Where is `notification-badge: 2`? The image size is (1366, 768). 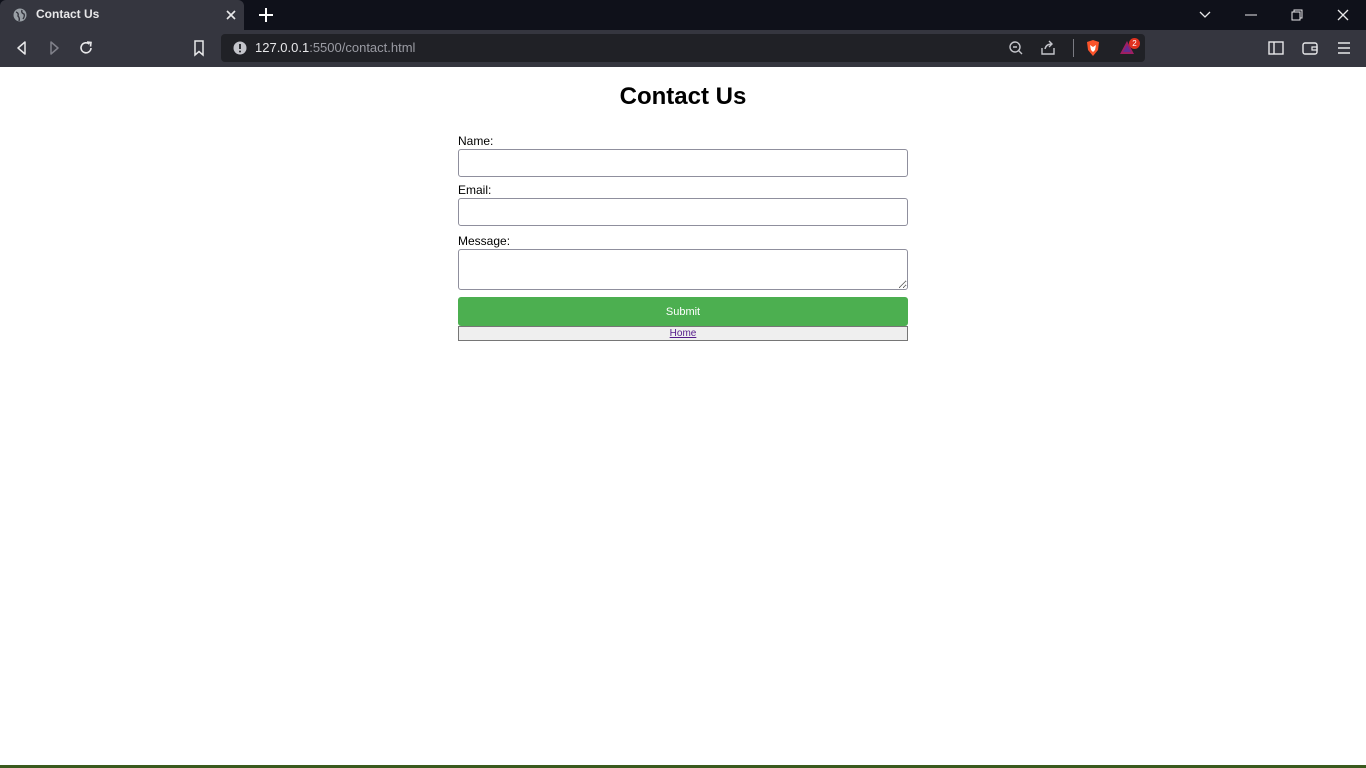
notification-badge: 2 is located at coordinates (1134, 43).